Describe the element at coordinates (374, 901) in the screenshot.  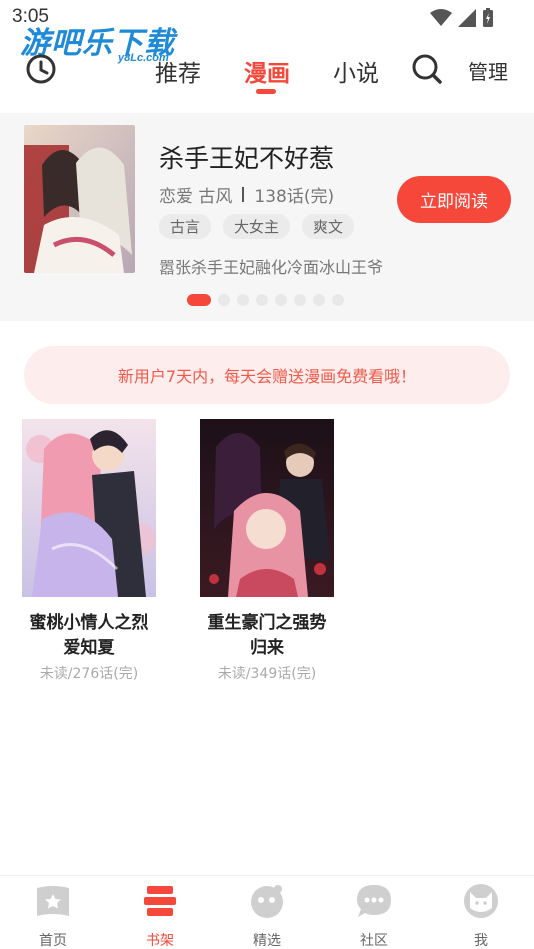
I see `community-icon` at that location.